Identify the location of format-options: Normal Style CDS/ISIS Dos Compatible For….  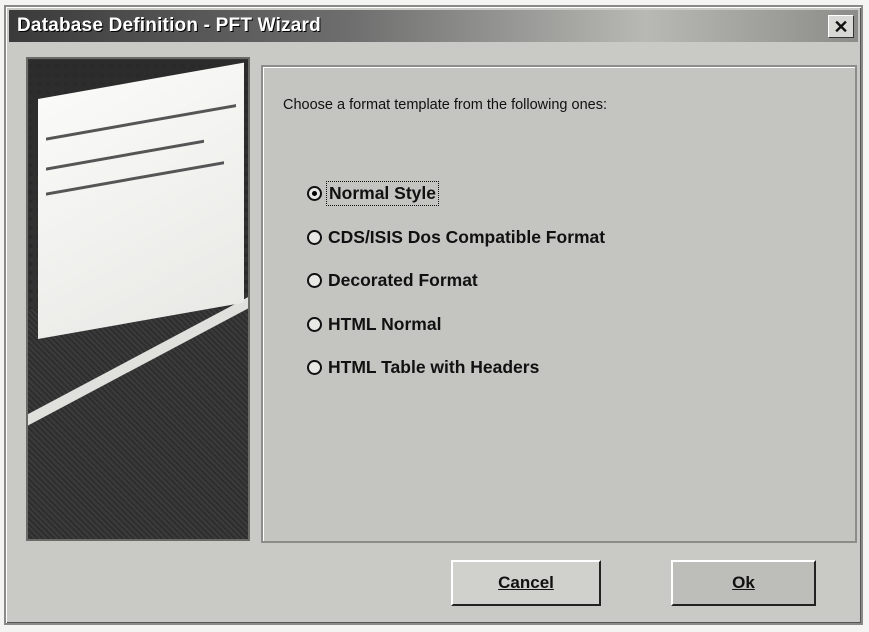
(457, 281).